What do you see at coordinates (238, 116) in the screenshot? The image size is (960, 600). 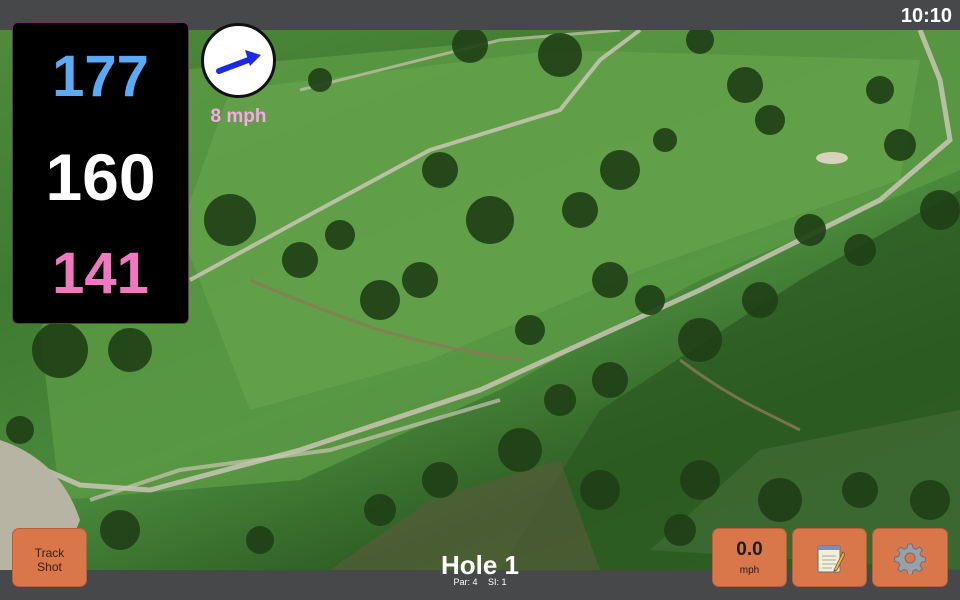 I see `wind-speed-label: 8 mph` at bounding box center [238, 116].